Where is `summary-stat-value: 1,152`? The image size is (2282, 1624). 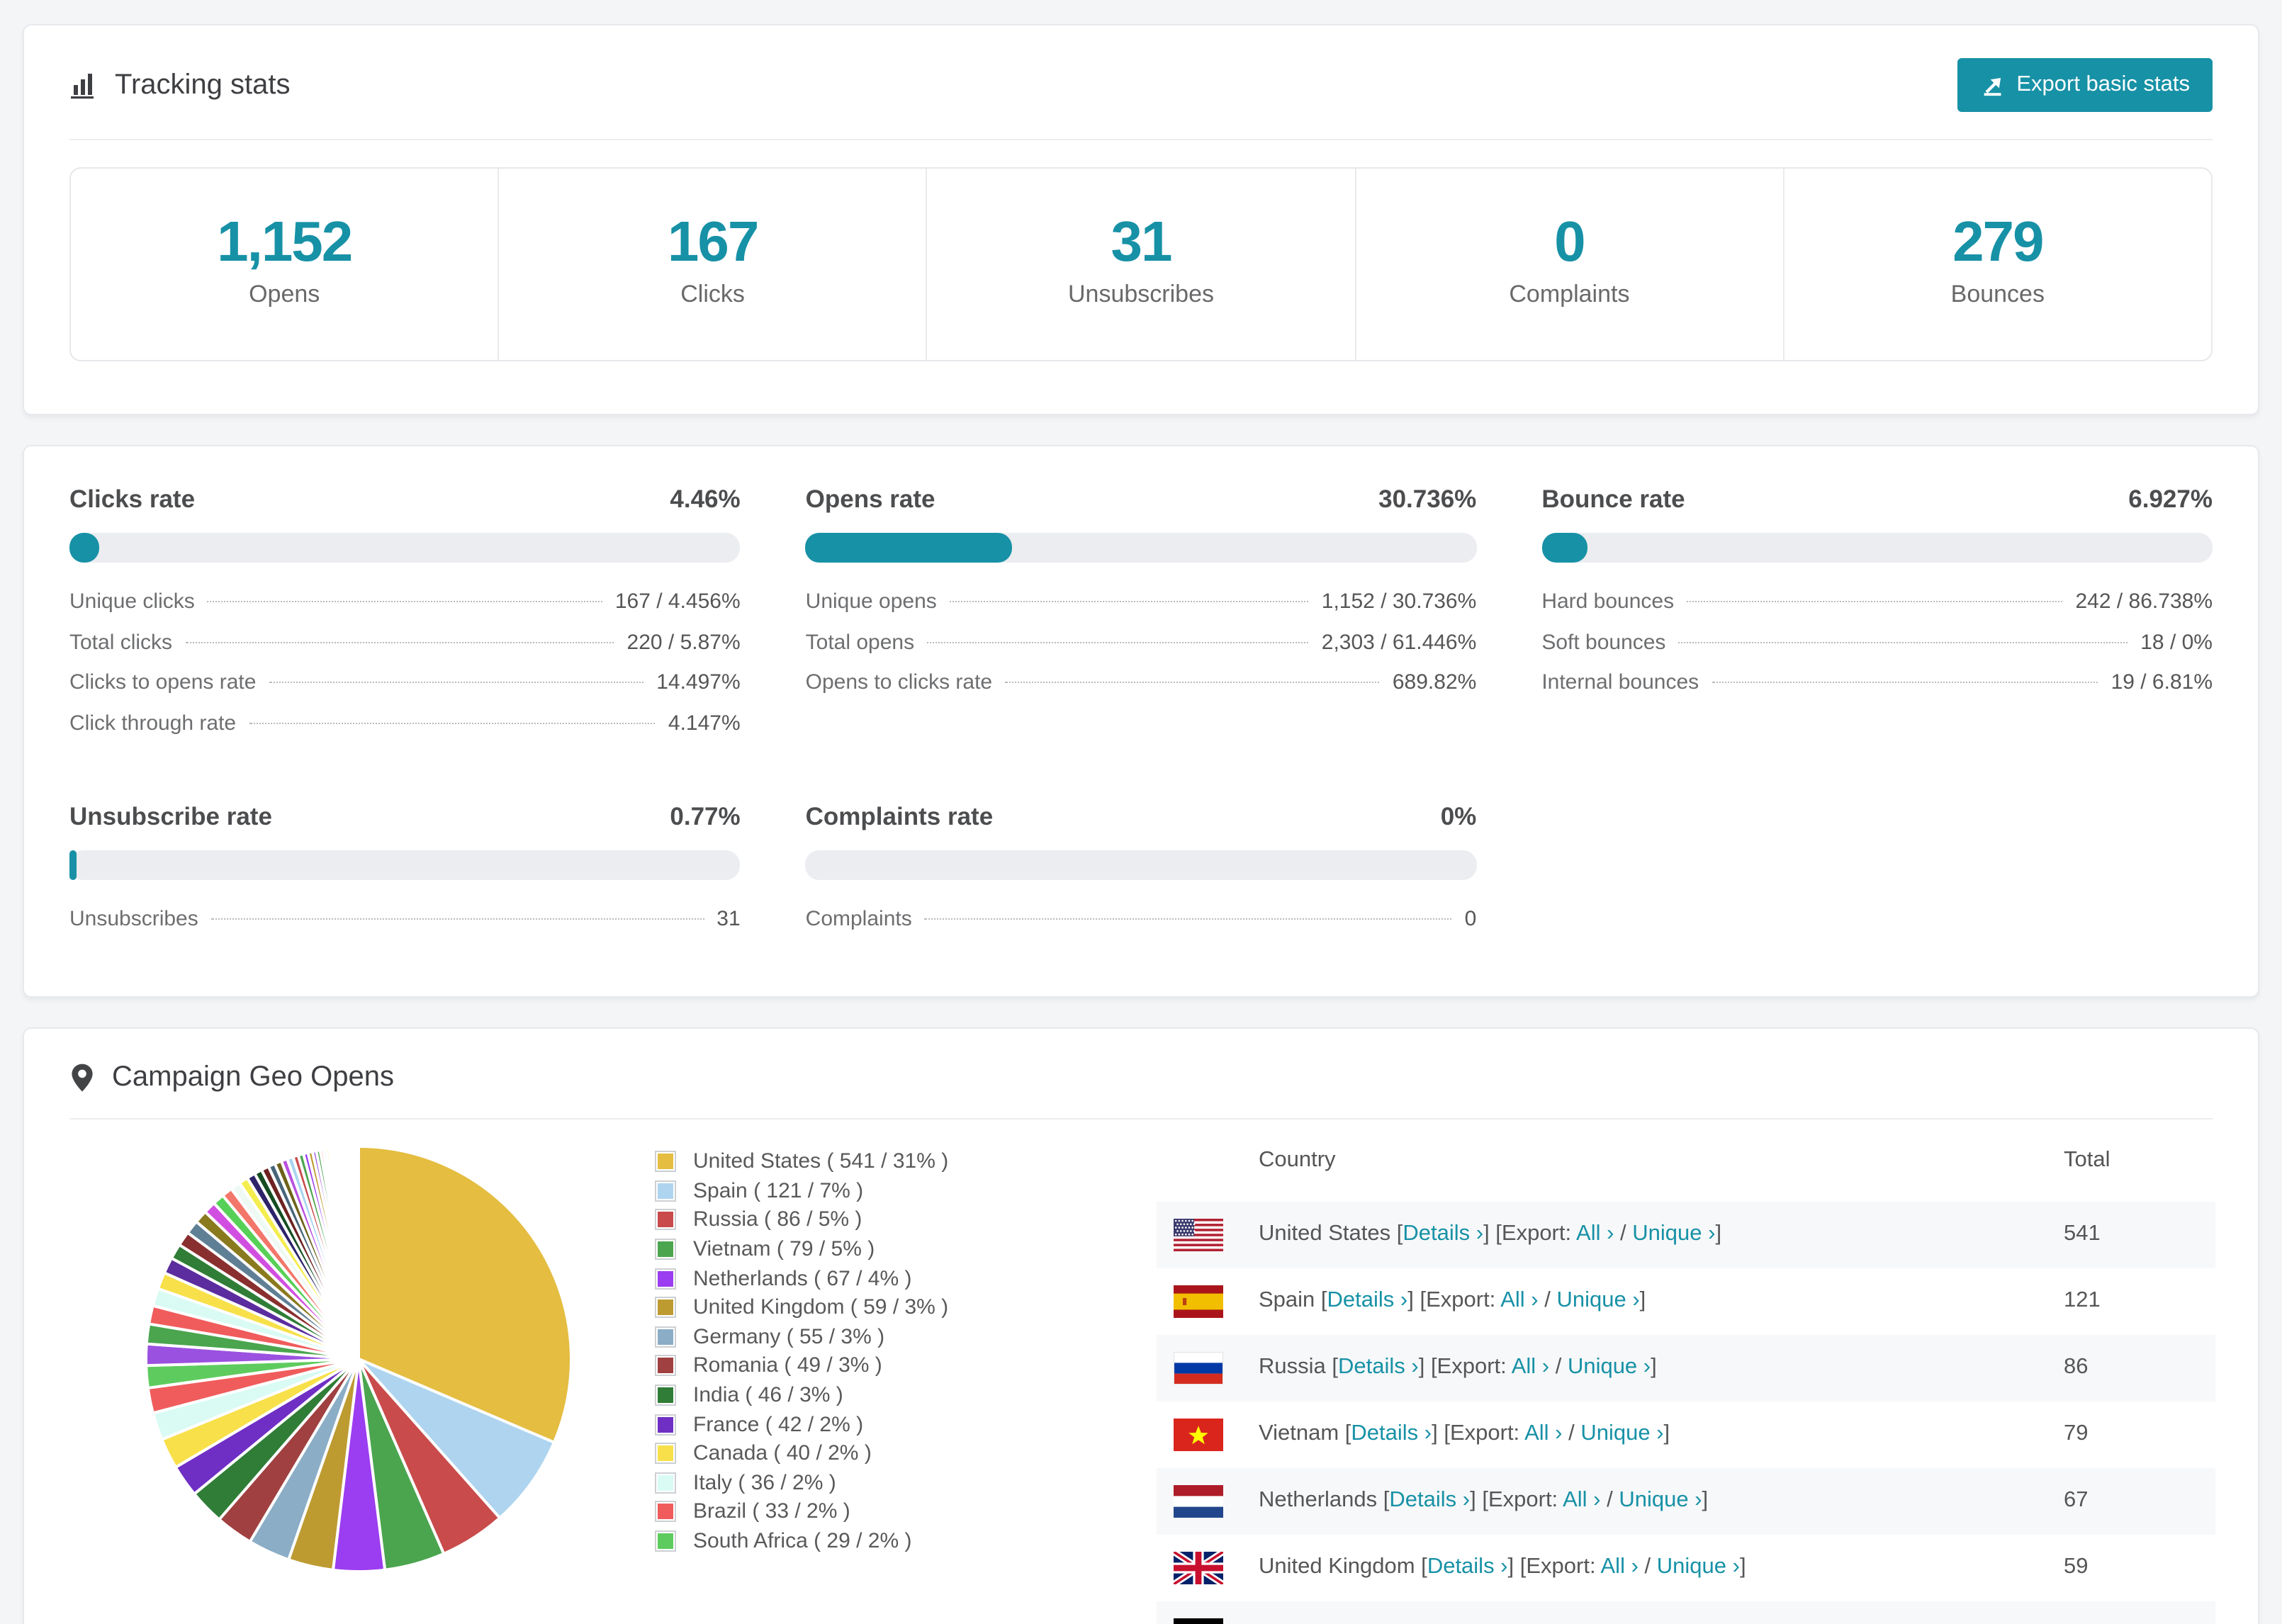 summary-stat-value: 1,152 is located at coordinates (285, 243).